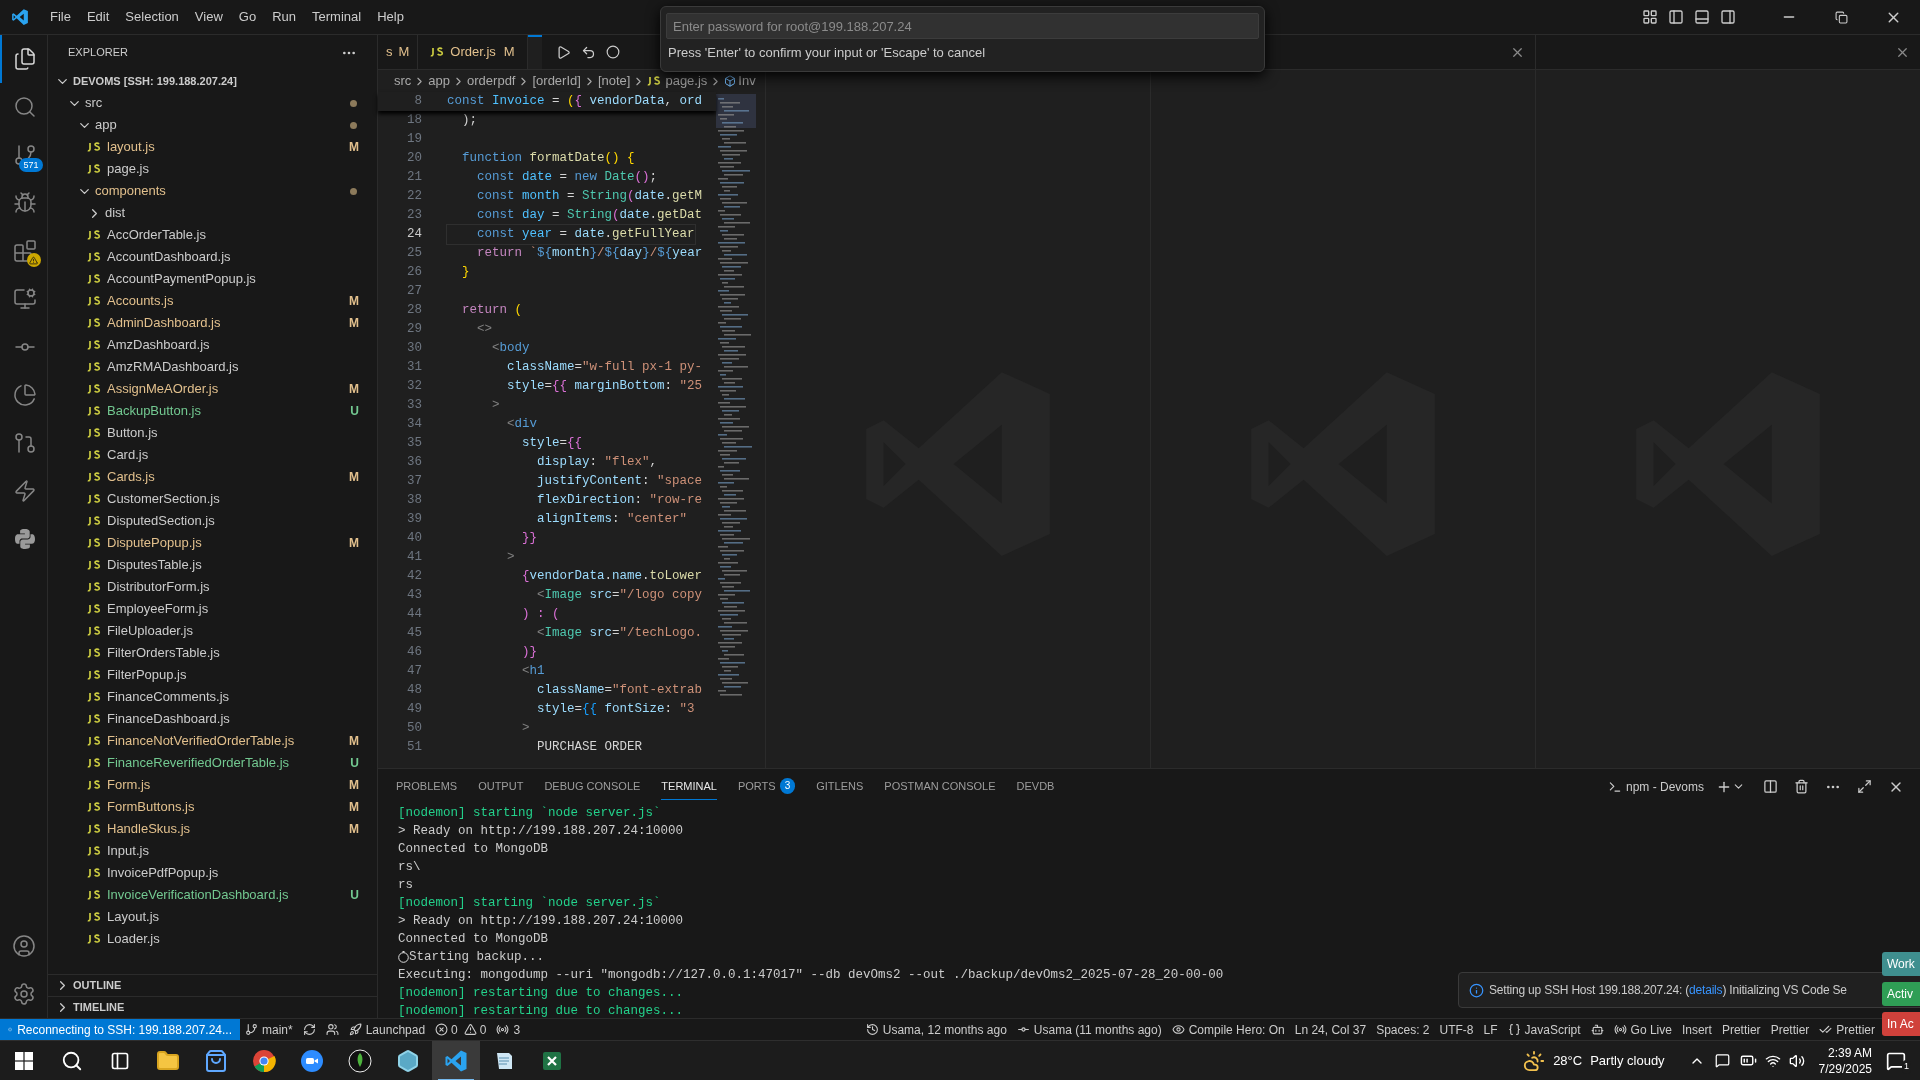 This screenshot has height=1080, width=1920. Describe the element at coordinates (1901, 1024) in the screenshot. I see `side-tab-button: In Ac` at that location.